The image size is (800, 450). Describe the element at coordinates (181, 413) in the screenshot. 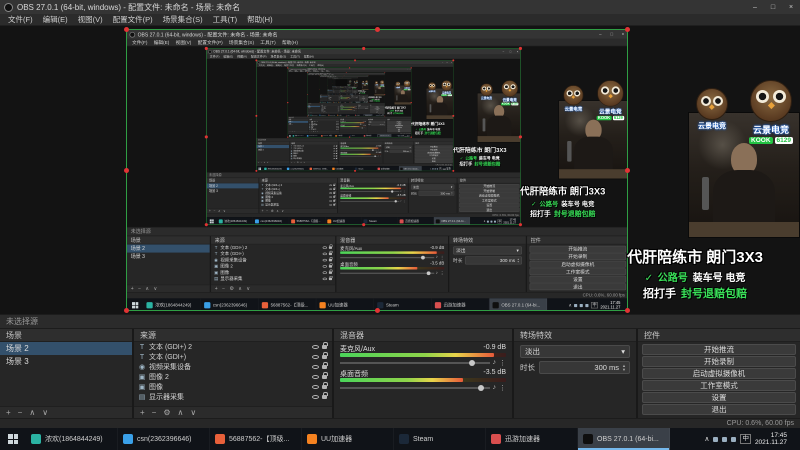

I see `source-up-button: ∧` at that location.